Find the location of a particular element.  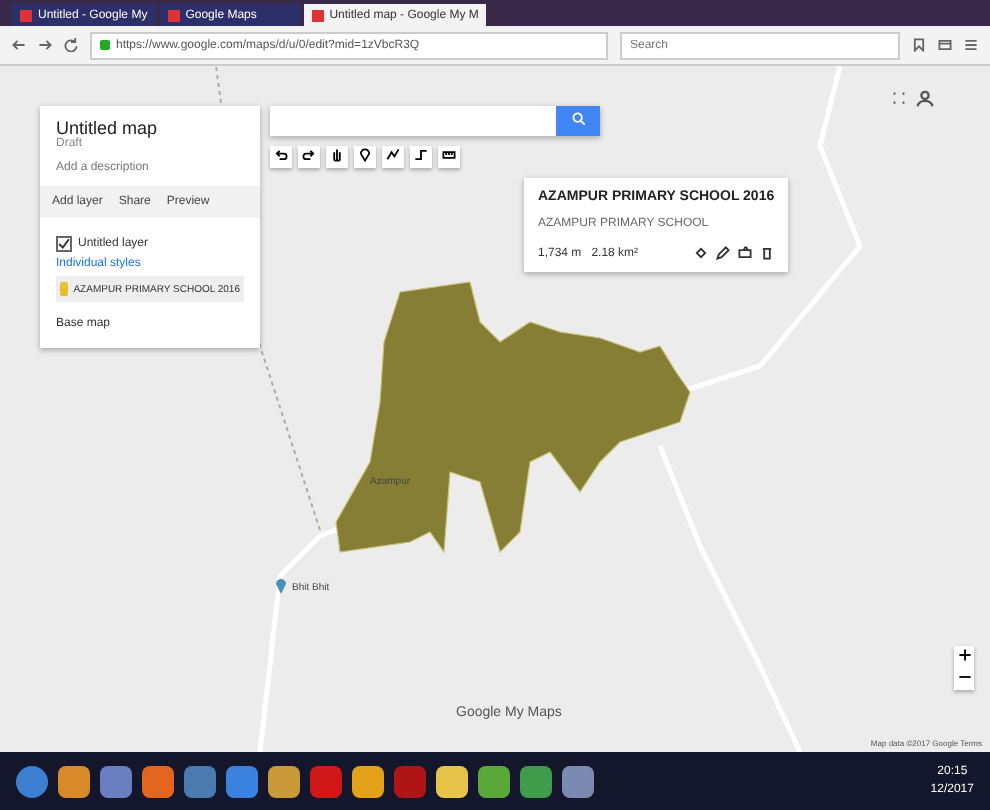

bookmarks-icon is located at coordinates (919, 45).